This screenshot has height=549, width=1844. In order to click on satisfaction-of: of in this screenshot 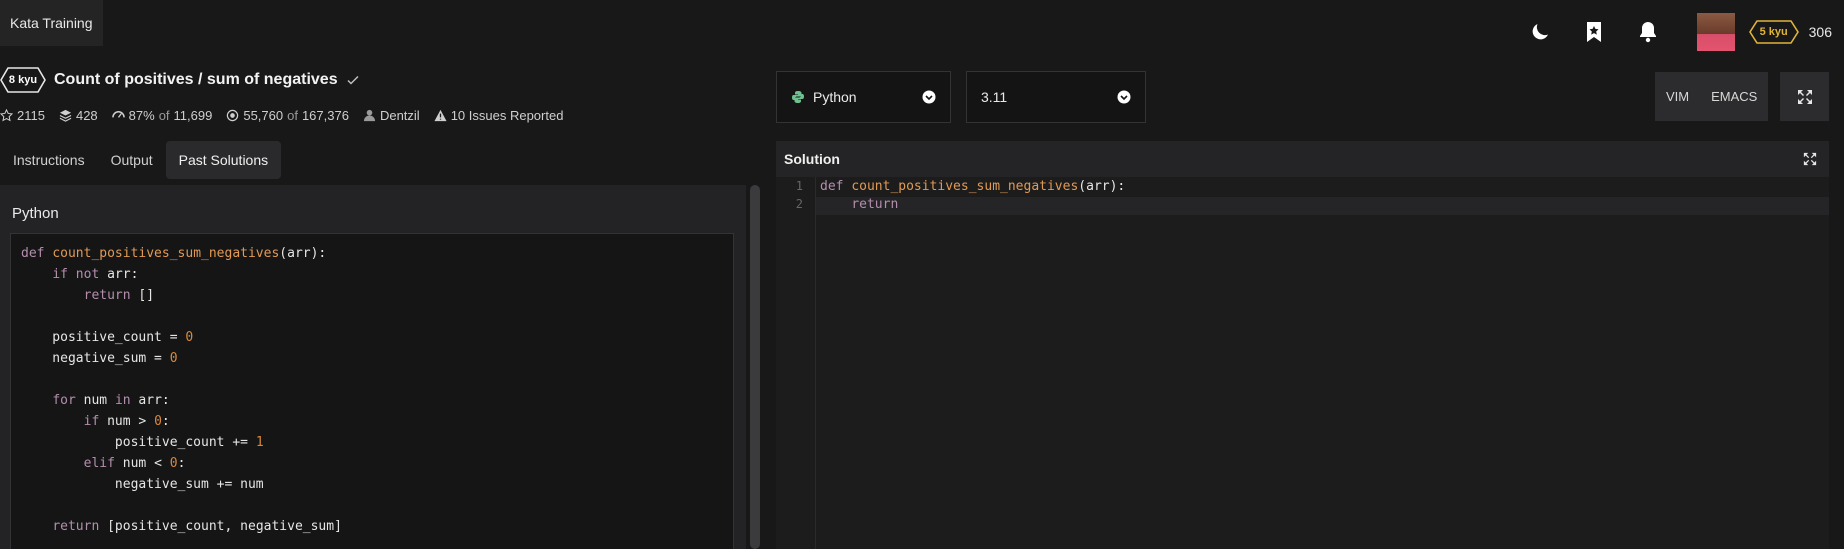, I will do `click(164, 115)`.